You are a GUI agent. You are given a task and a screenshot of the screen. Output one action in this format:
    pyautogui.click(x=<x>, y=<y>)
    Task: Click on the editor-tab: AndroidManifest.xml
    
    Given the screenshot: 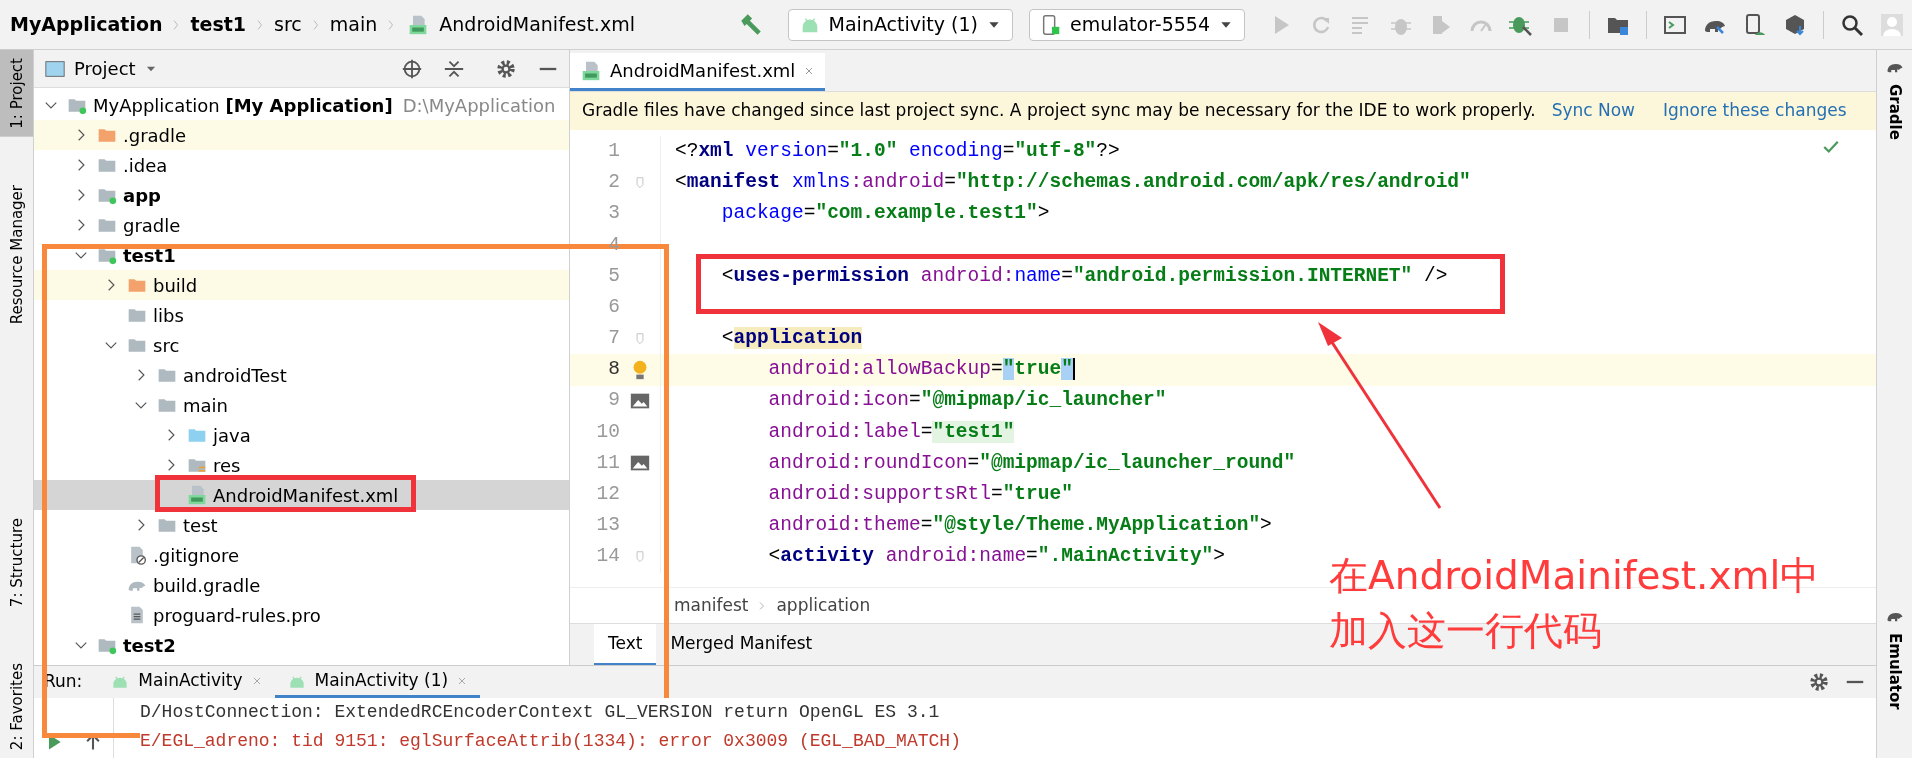 What is the action you would take?
    pyautogui.click(x=698, y=72)
    